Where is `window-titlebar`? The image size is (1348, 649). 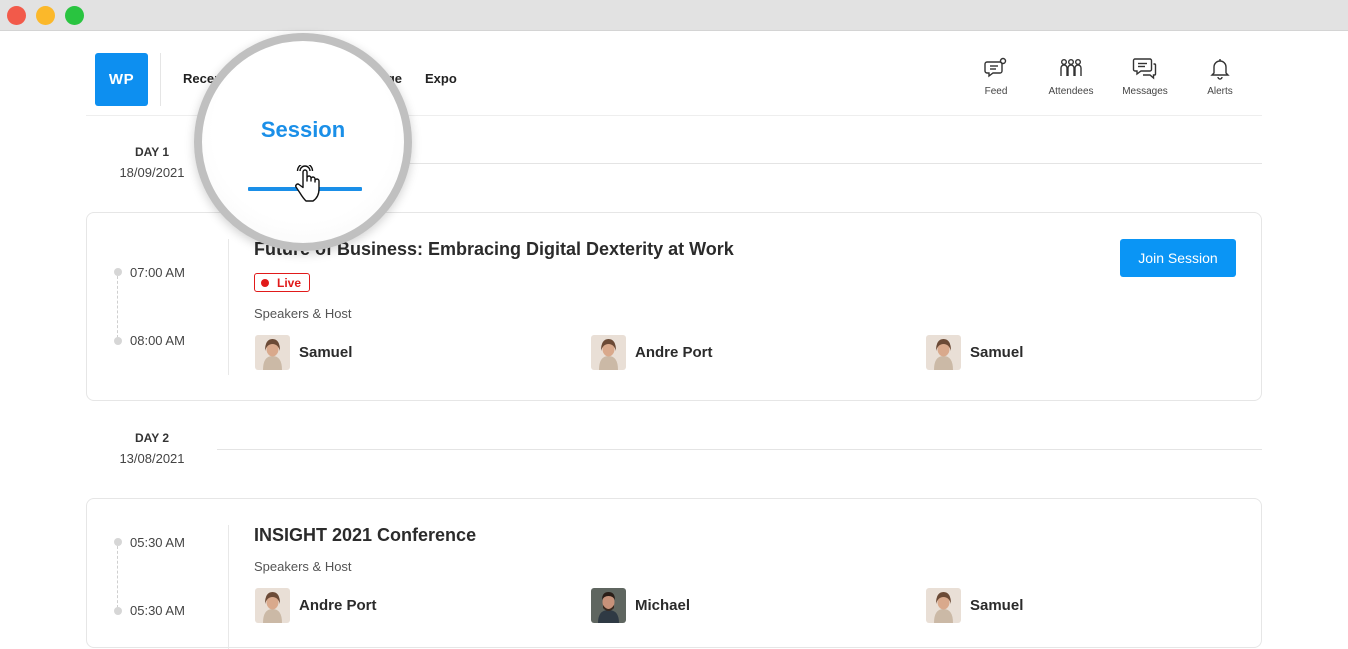
window-titlebar is located at coordinates (674, 15).